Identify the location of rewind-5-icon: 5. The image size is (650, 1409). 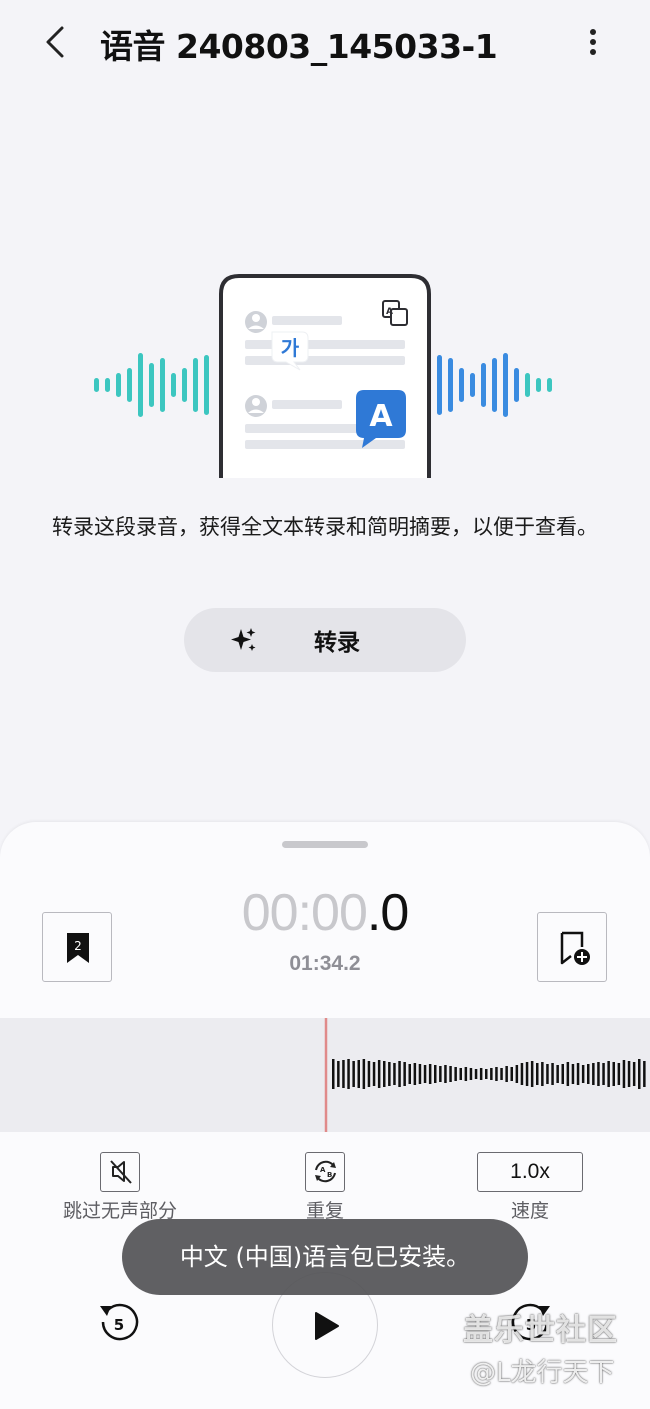
(119, 1322).